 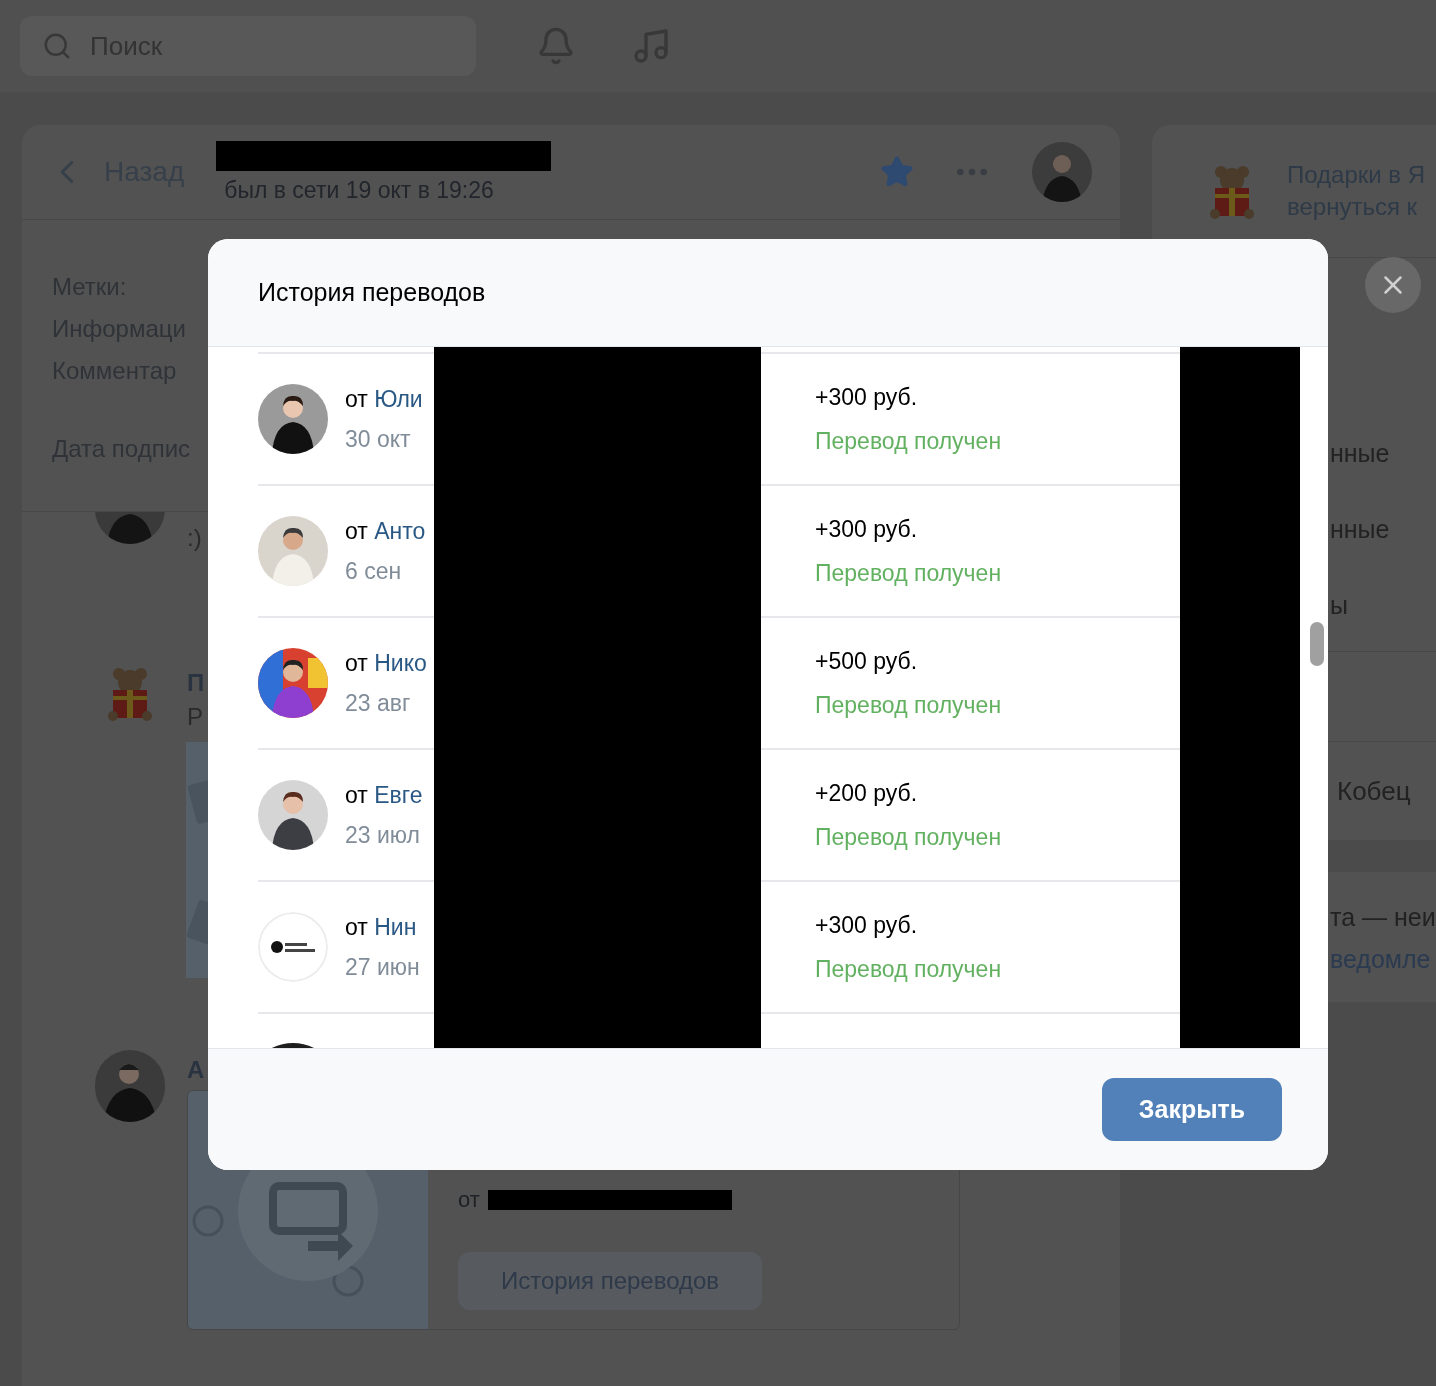 What do you see at coordinates (378, 703) in the screenshot?
I see `transfer-date: 23 авг` at bounding box center [378, 703].